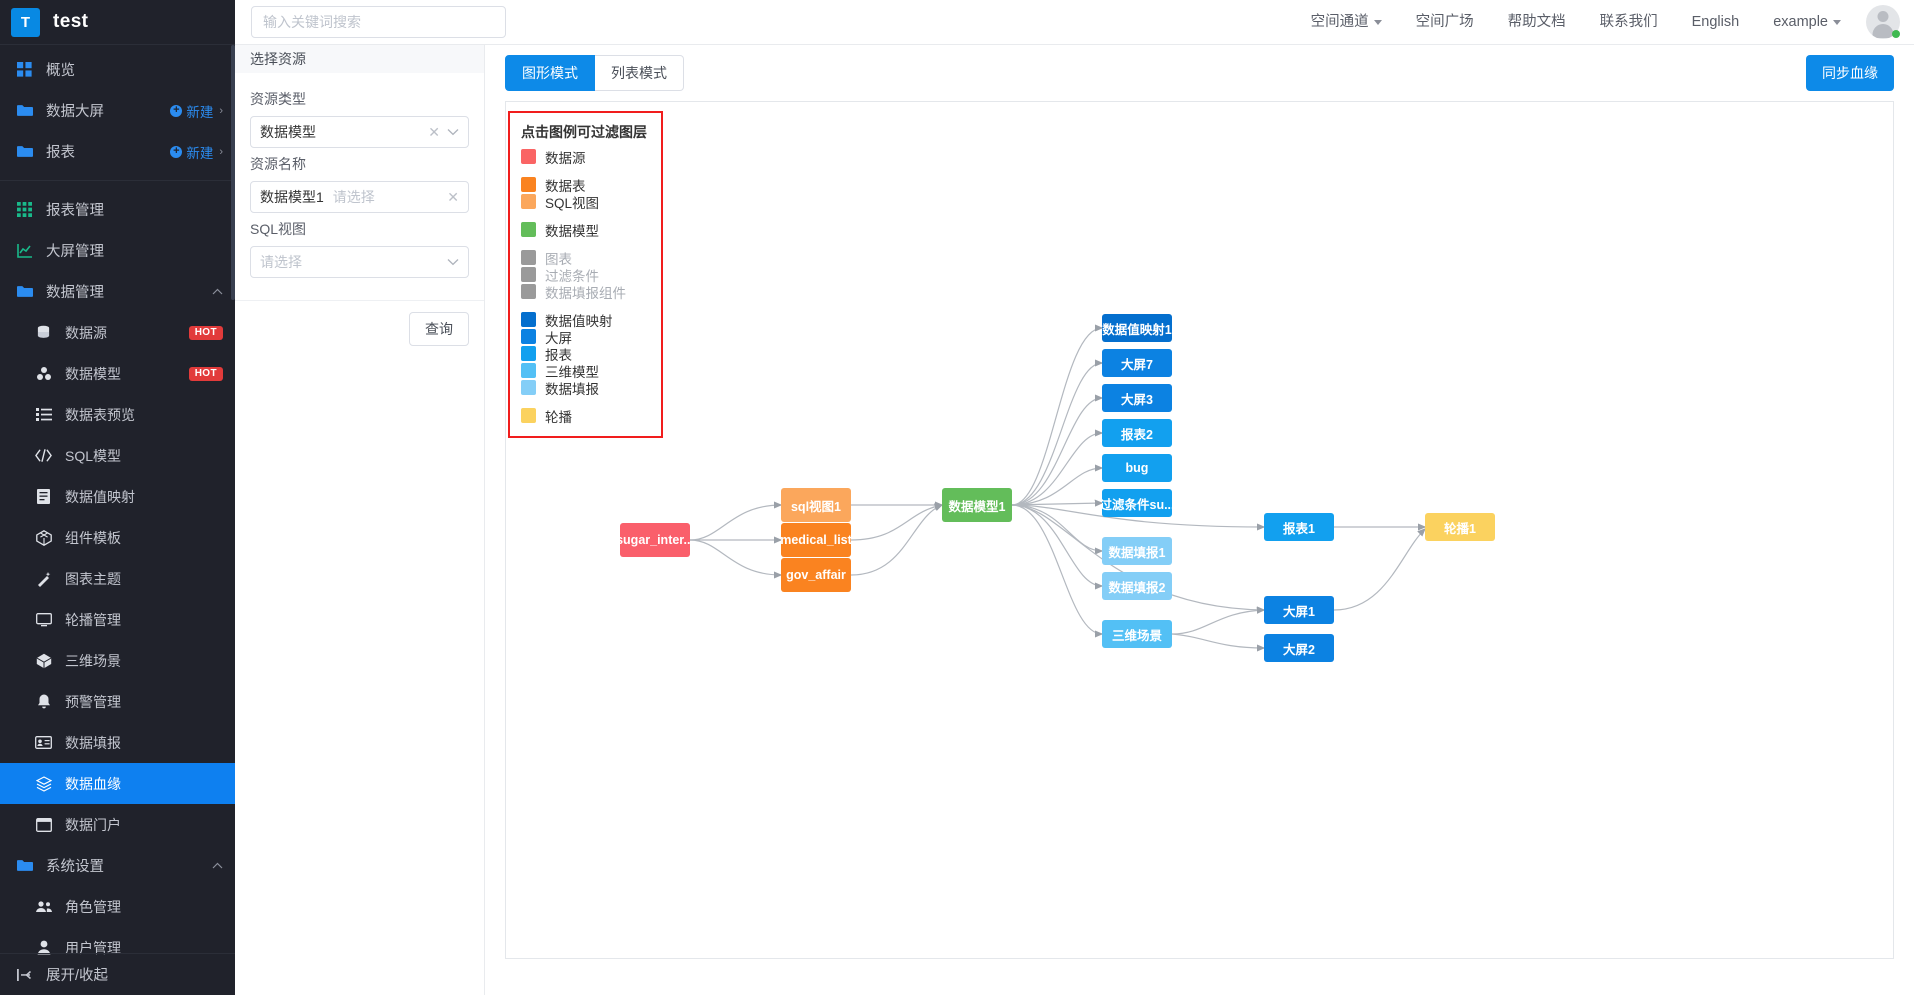 The width and height of the screenshot is (1914, 995). Describe the element at coordinates (1137, 363) in the screenshot. I see `graph-node: 大屏7` at that location.